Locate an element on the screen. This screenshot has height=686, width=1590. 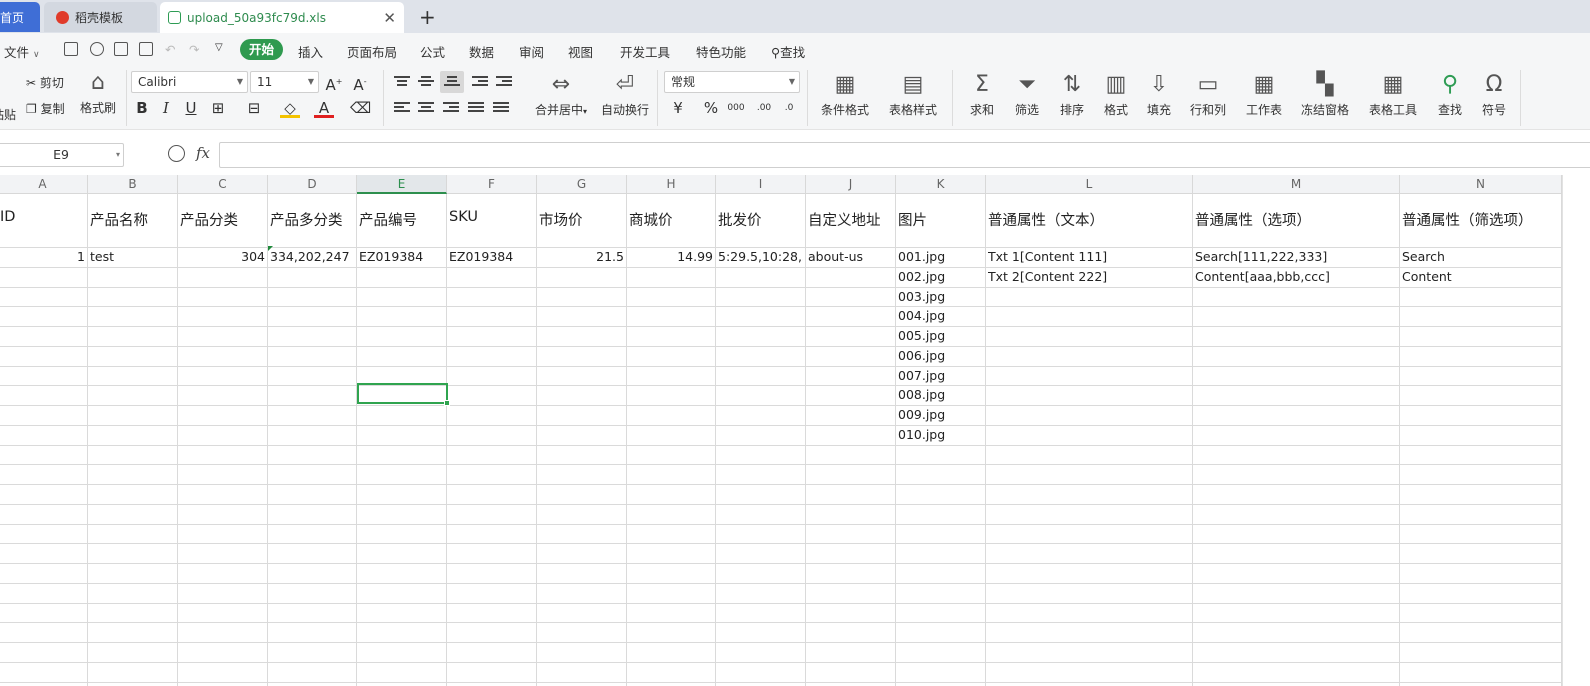
increase-indent-icon is located at coordinates (504, 83).